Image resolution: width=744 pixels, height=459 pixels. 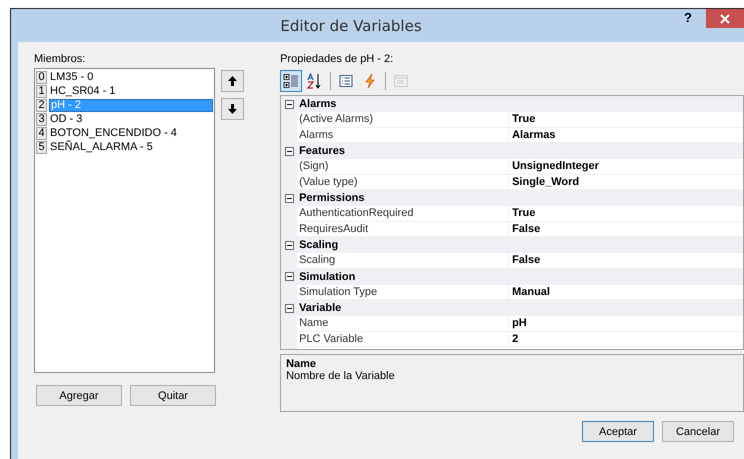 What do you see at coordinates (41, 133) in the screenshot?
I see `index-box: 4` at bounding box center [41, 133].